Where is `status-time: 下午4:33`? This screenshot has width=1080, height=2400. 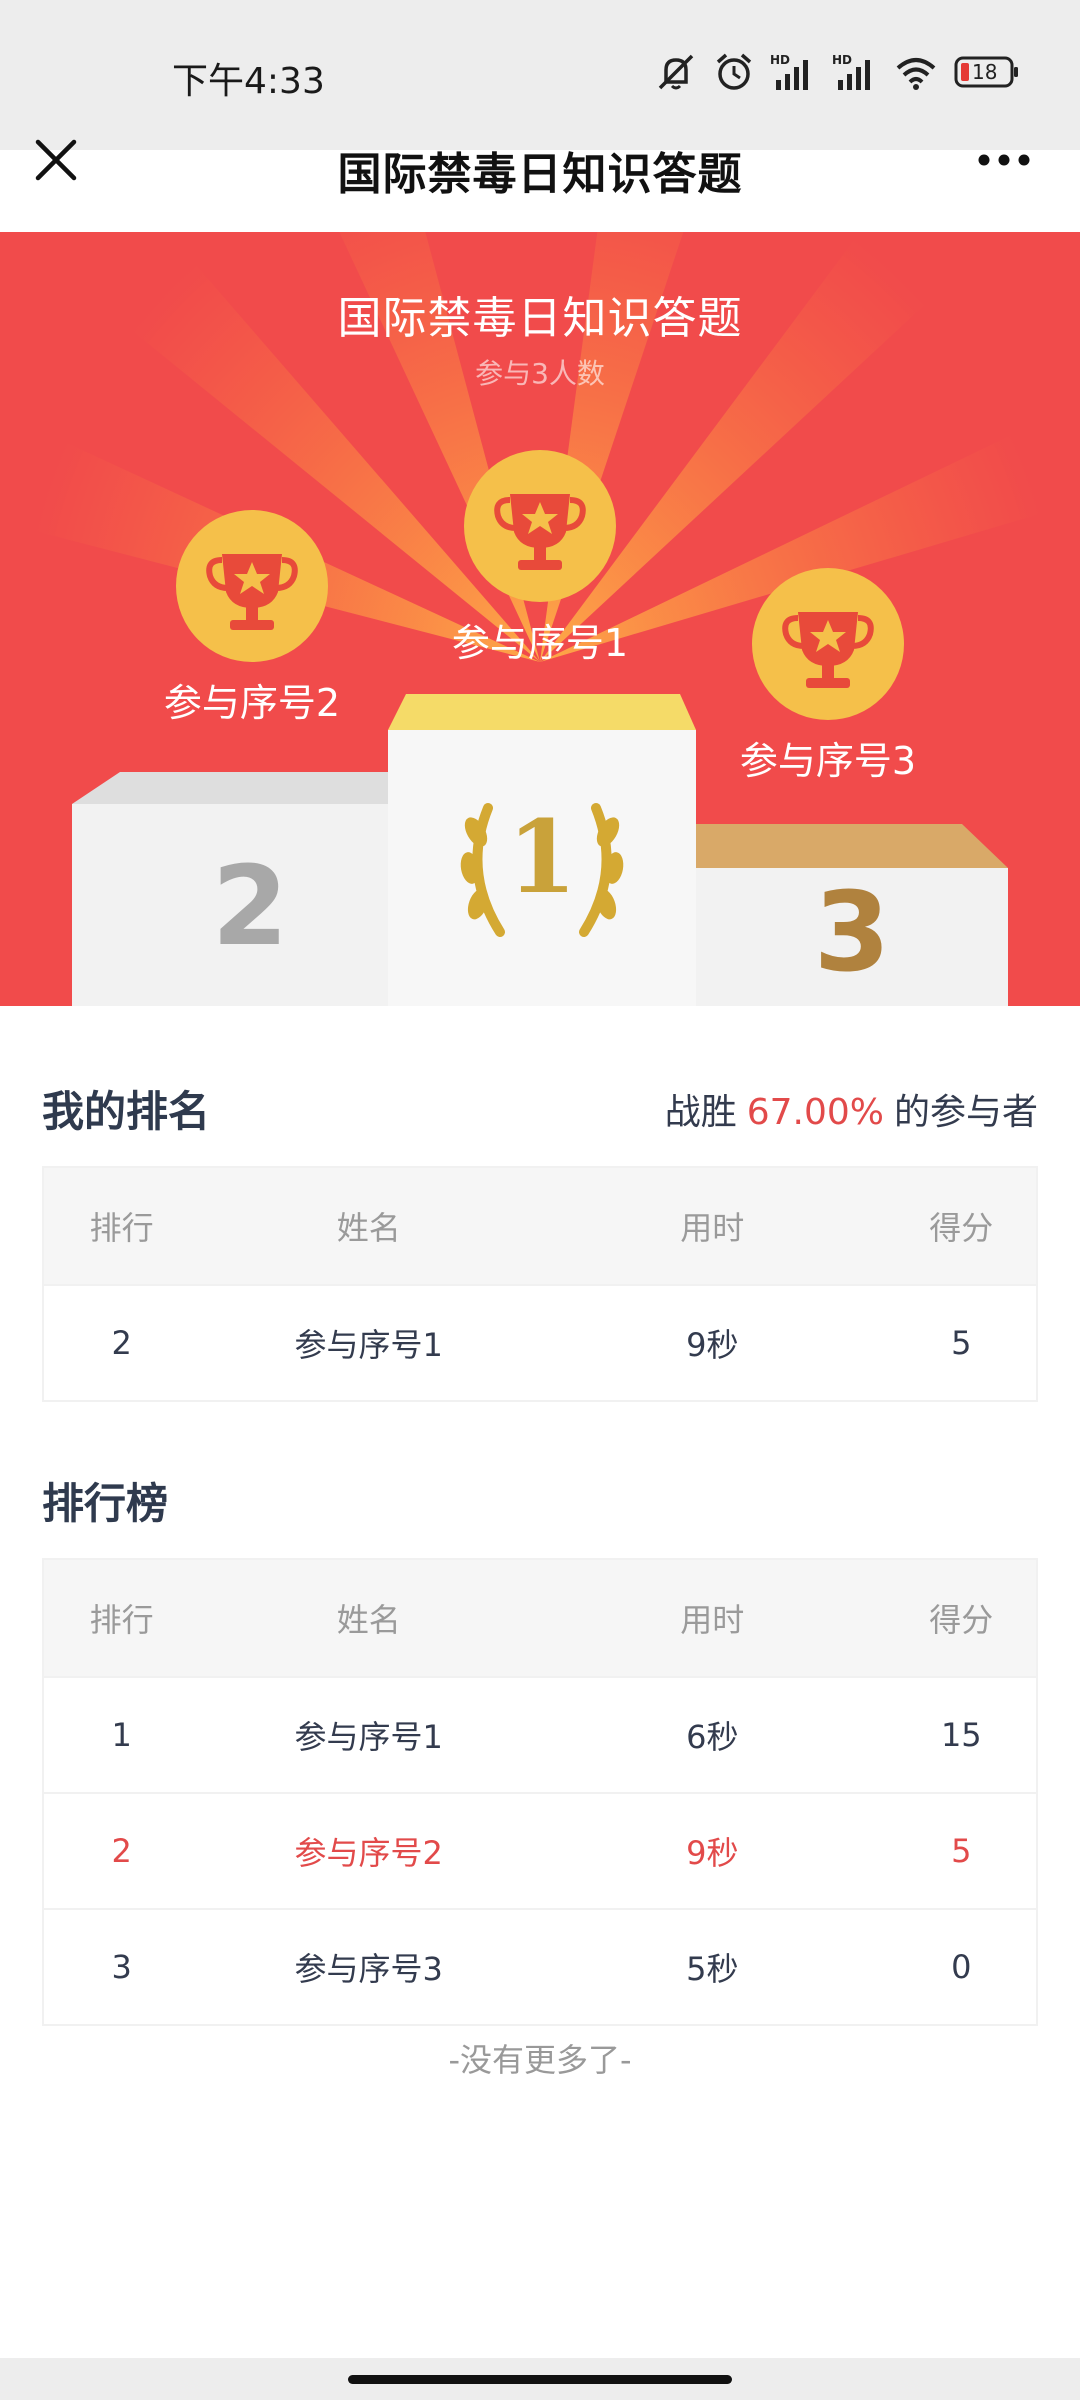 status-time: 下午4:33 is located at coordinates (248, 81).